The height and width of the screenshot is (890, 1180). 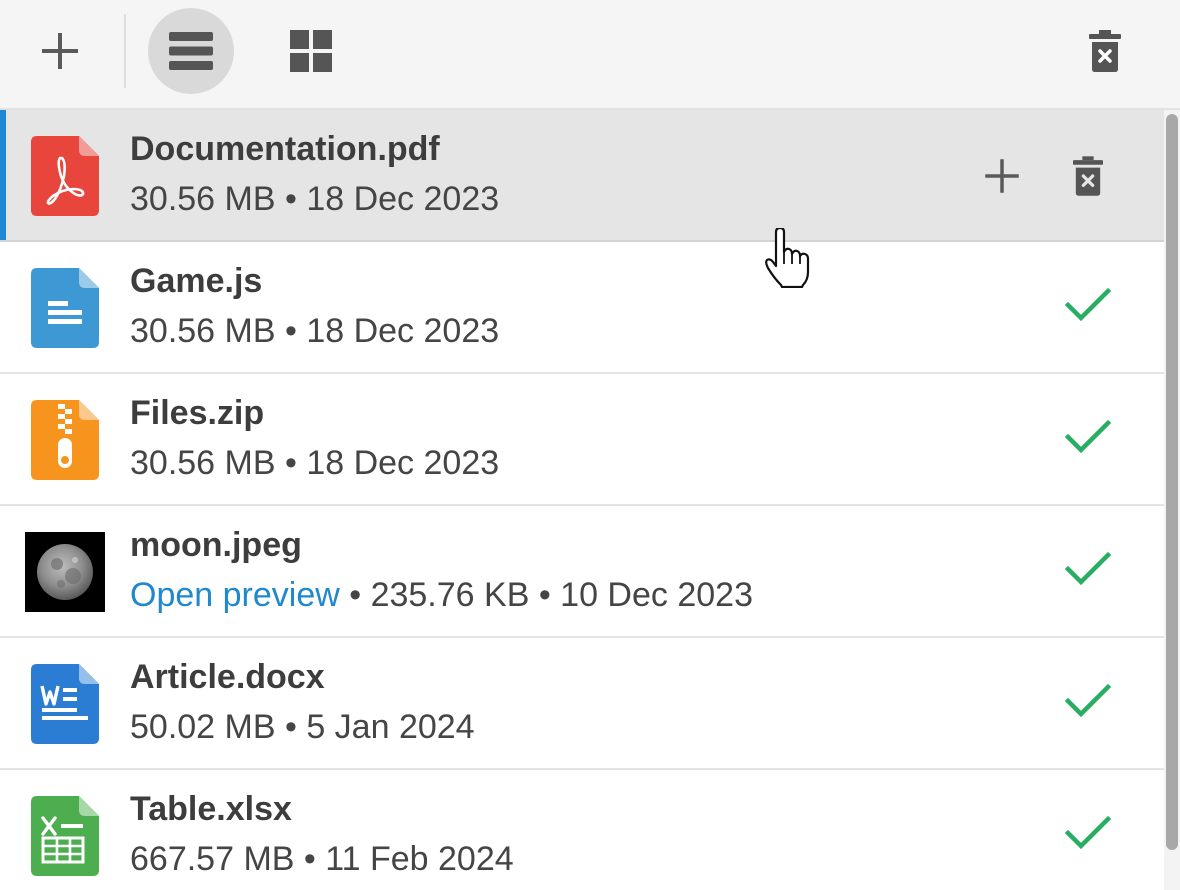 I want to click on upload-file-button, so click(x=1002, y=176).